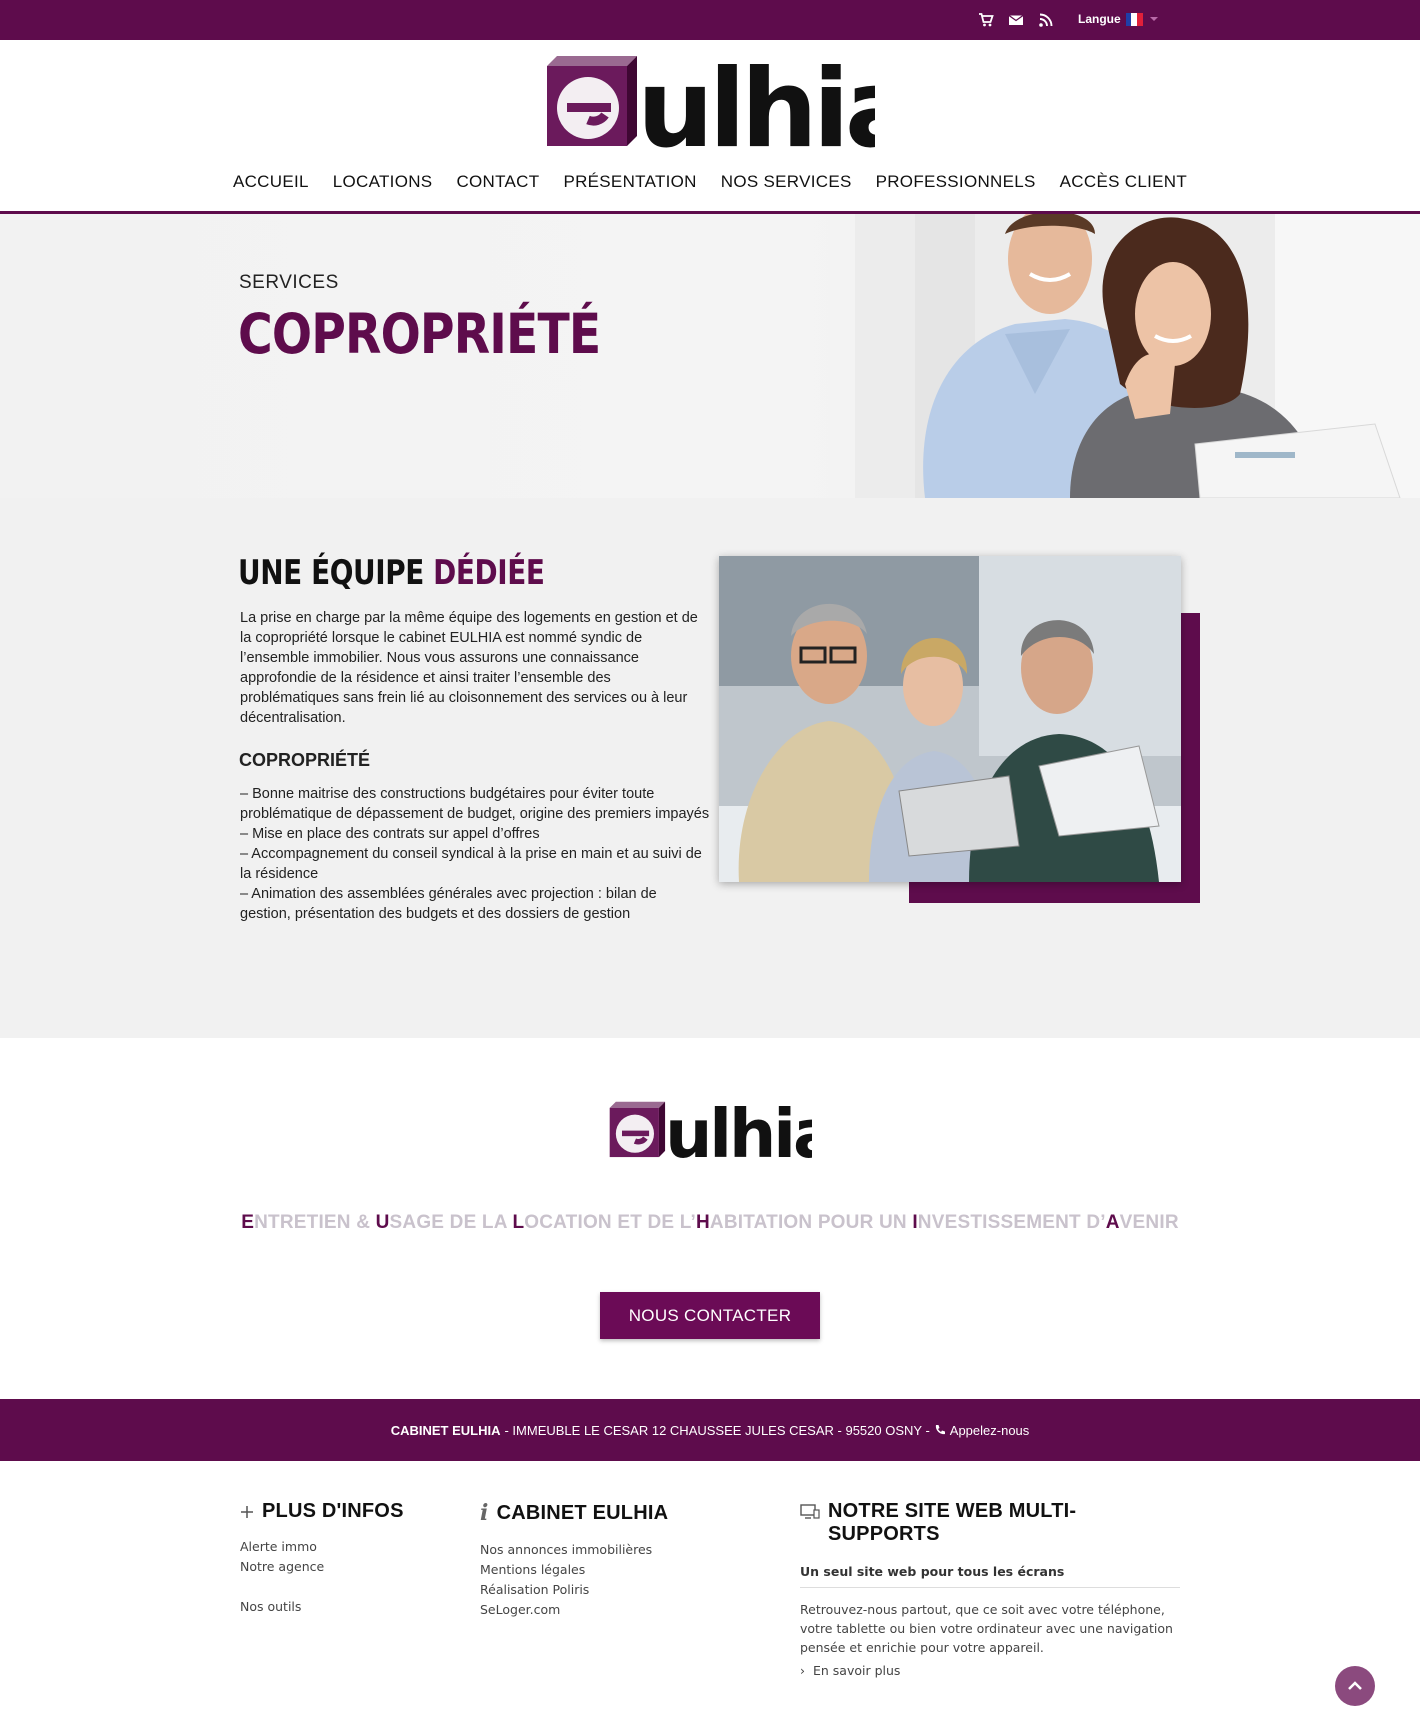 The image size is (1420, 1717). Describe the element at coordinates (802, 1670) in the screenshot. I see `chevron-right-icon: ›` at that location.